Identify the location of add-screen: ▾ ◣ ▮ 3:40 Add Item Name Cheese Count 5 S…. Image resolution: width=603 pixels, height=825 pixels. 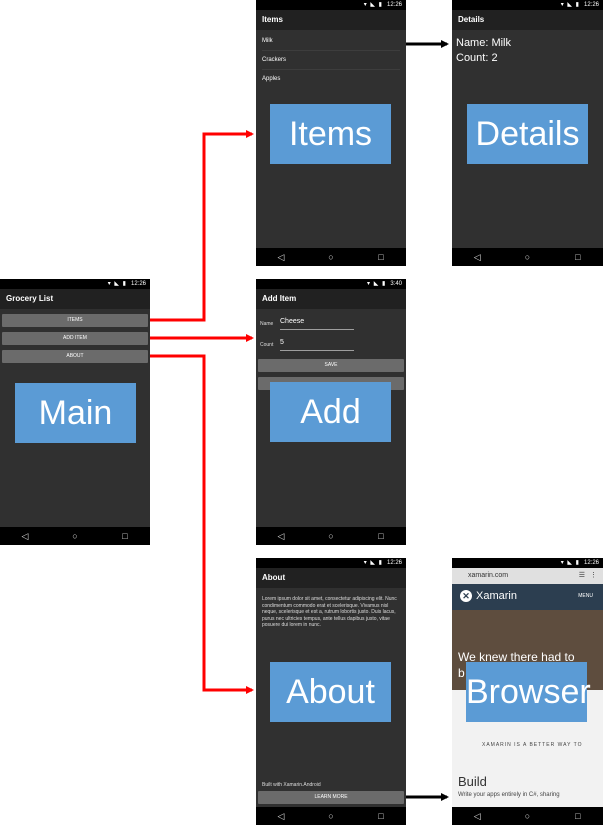
(331, 412).